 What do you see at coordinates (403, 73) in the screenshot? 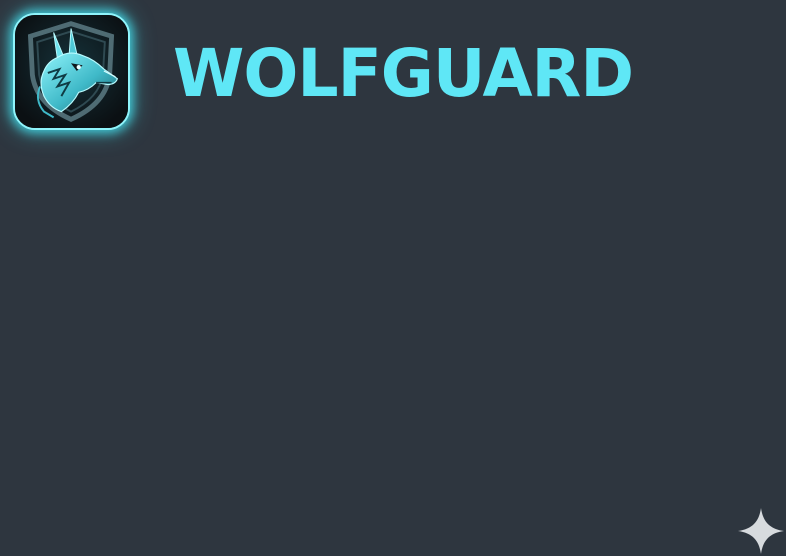
I see `brand-title: WOLFGUARD` at bounding box center [403, 73].